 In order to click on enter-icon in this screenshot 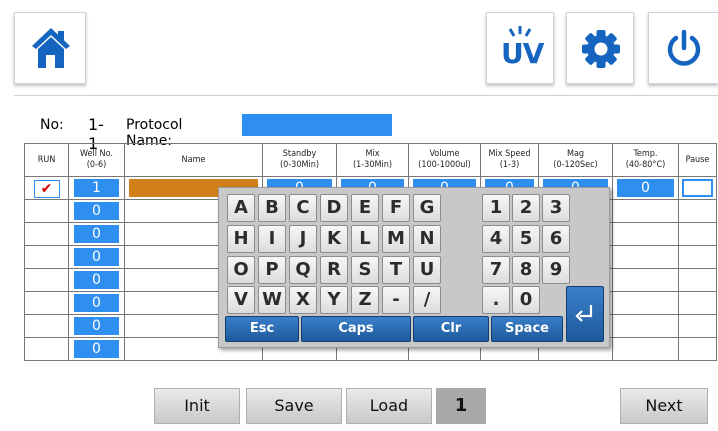, I will do `click(585, 314)`.